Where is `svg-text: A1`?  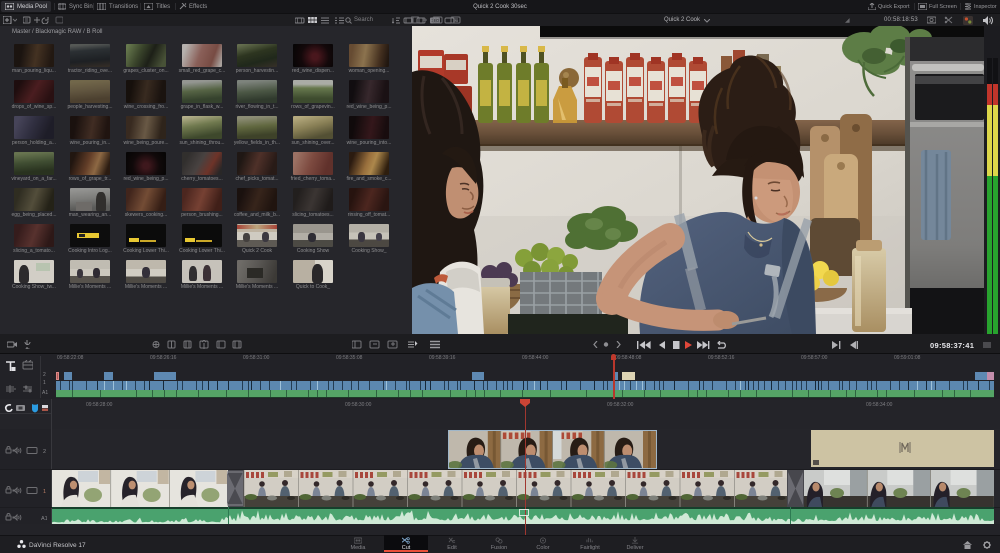
svg-text: A1 is located at coordinates (44, 518).